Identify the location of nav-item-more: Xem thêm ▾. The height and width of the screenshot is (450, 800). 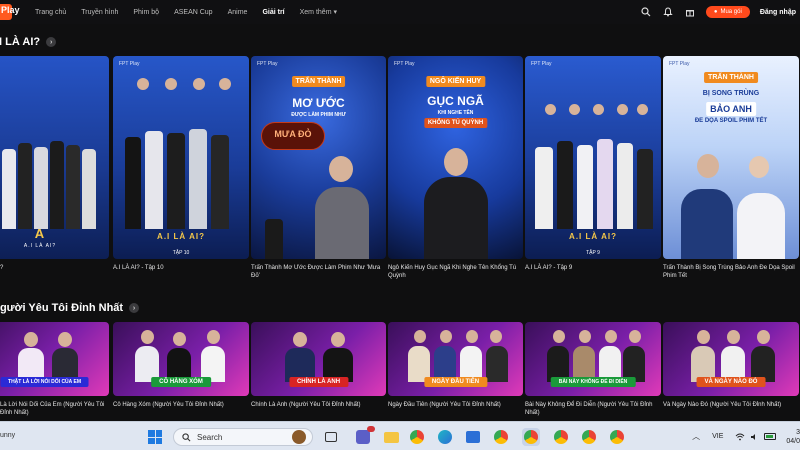
(318, 12).